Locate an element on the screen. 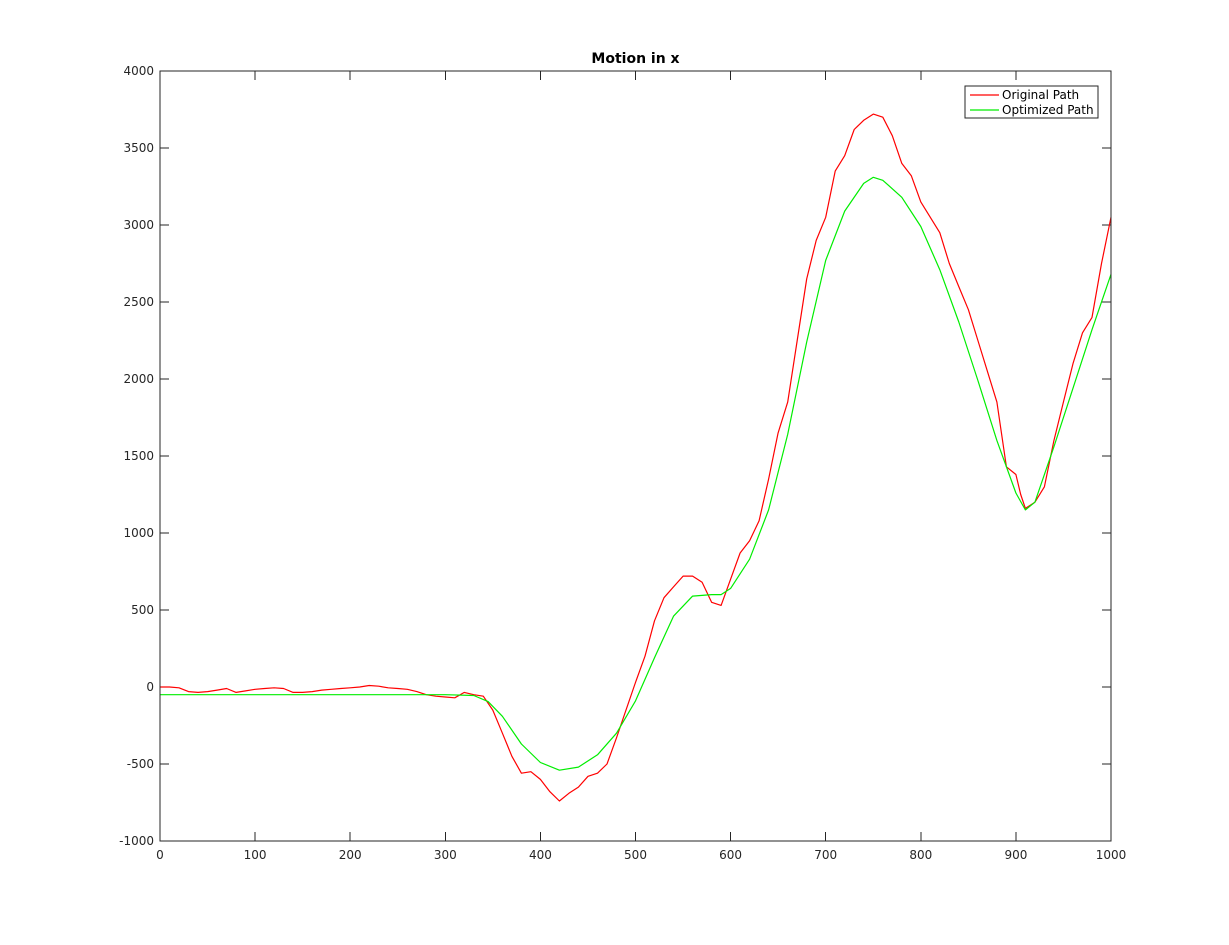 This screenshot has height=945, width=1229. y-tick-label: 500 is located at coordinates (142, 610).